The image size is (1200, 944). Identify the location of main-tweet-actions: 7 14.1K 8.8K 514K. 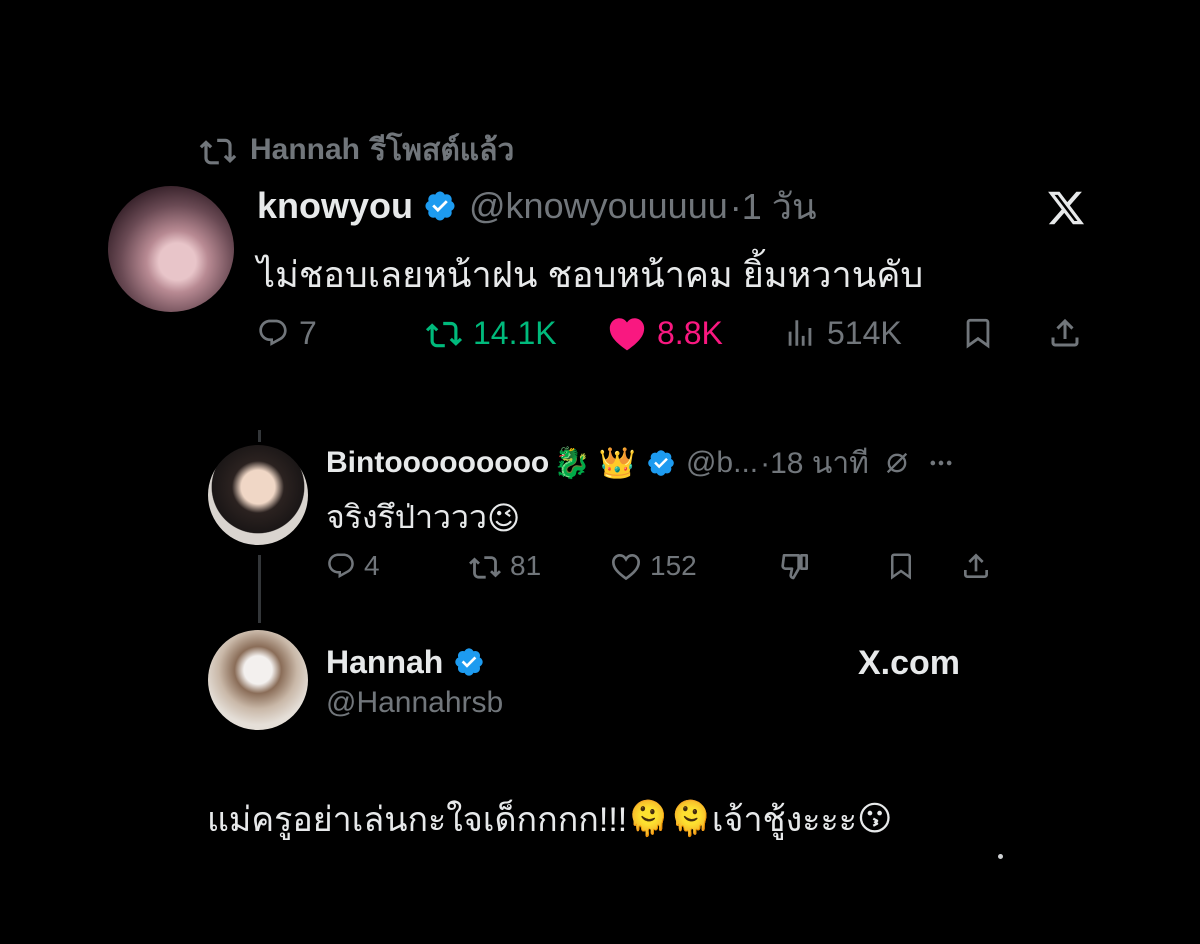
(677, 333).